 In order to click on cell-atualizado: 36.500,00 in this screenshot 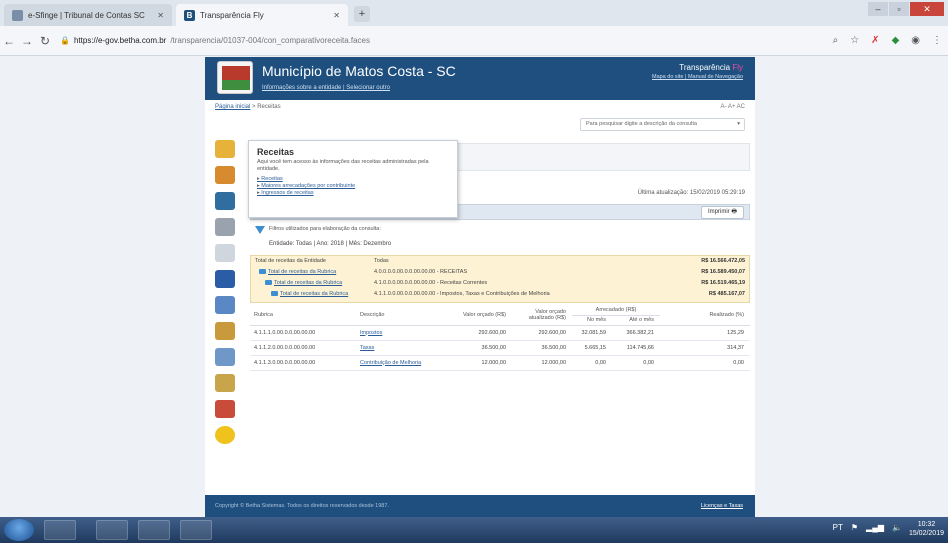, I will do `click(542, 348)`.